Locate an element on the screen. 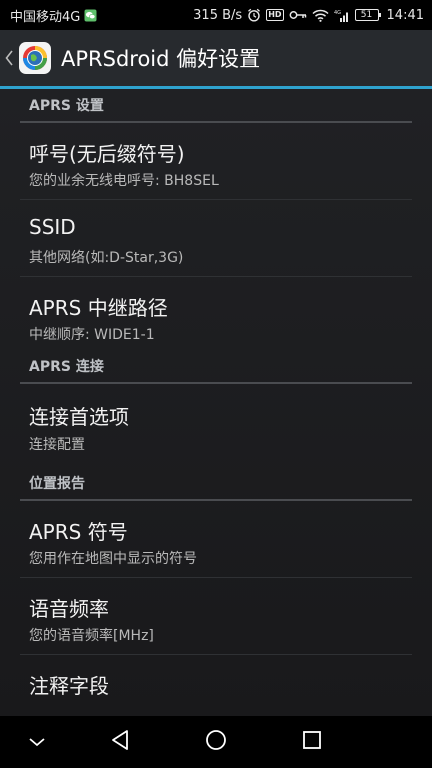 The image size is (432, 768). home-button is located at coordinates (216, 742).